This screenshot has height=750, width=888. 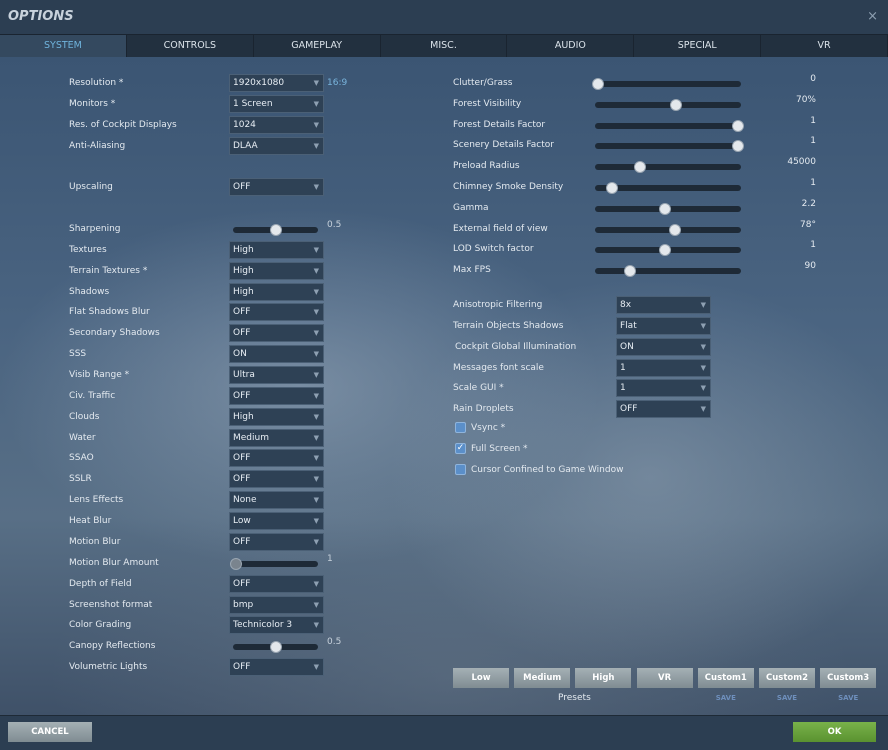 What do you see at coordinates (824, 46) in the screenshot?
I see `tab-vr: VR` at bounding box center [824, 46].